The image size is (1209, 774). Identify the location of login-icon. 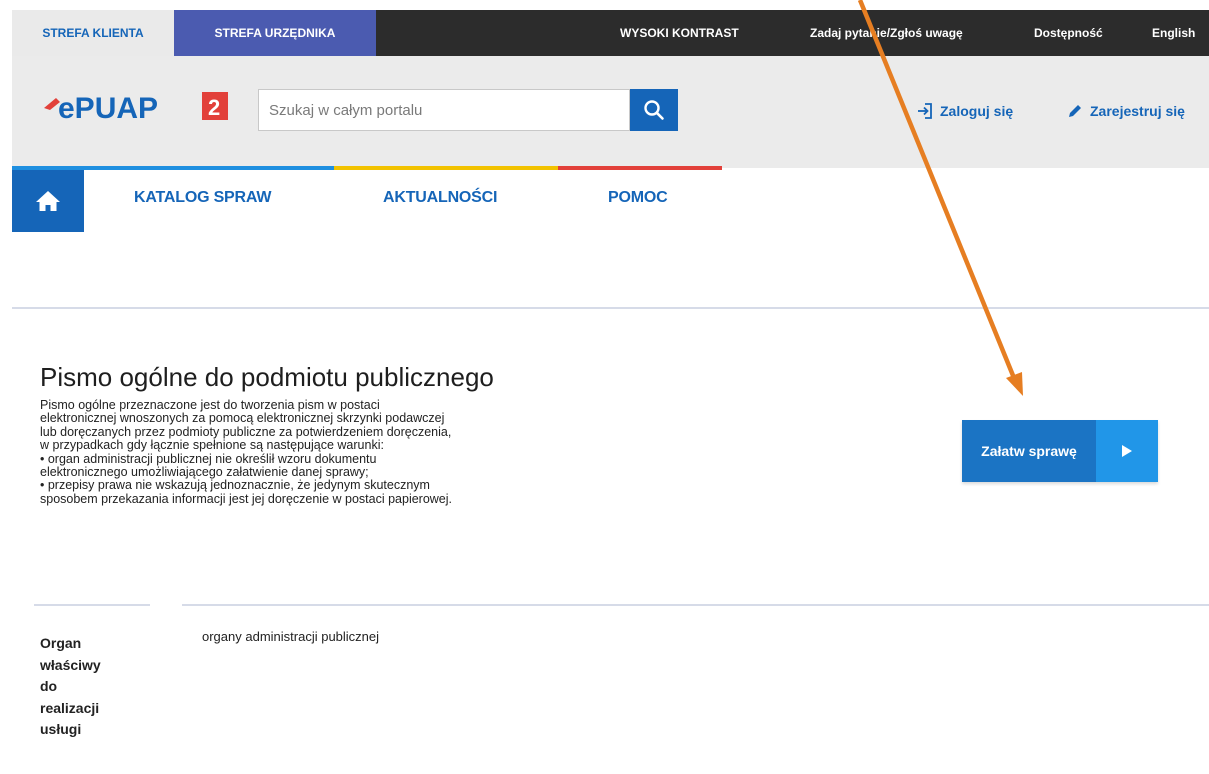
(925, 111).